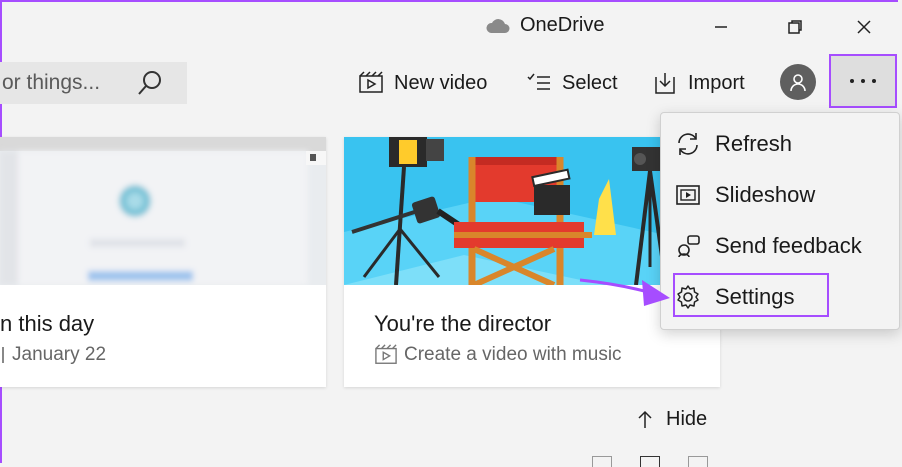 The image size is (902, 467). I want to click on account-avatar, so click(798, 82).